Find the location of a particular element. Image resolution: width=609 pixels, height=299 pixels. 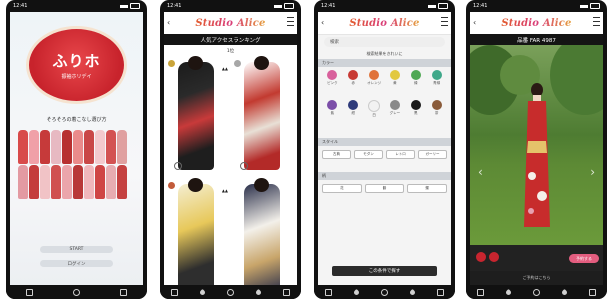

start-button: START is located at coordinates (76, 249).